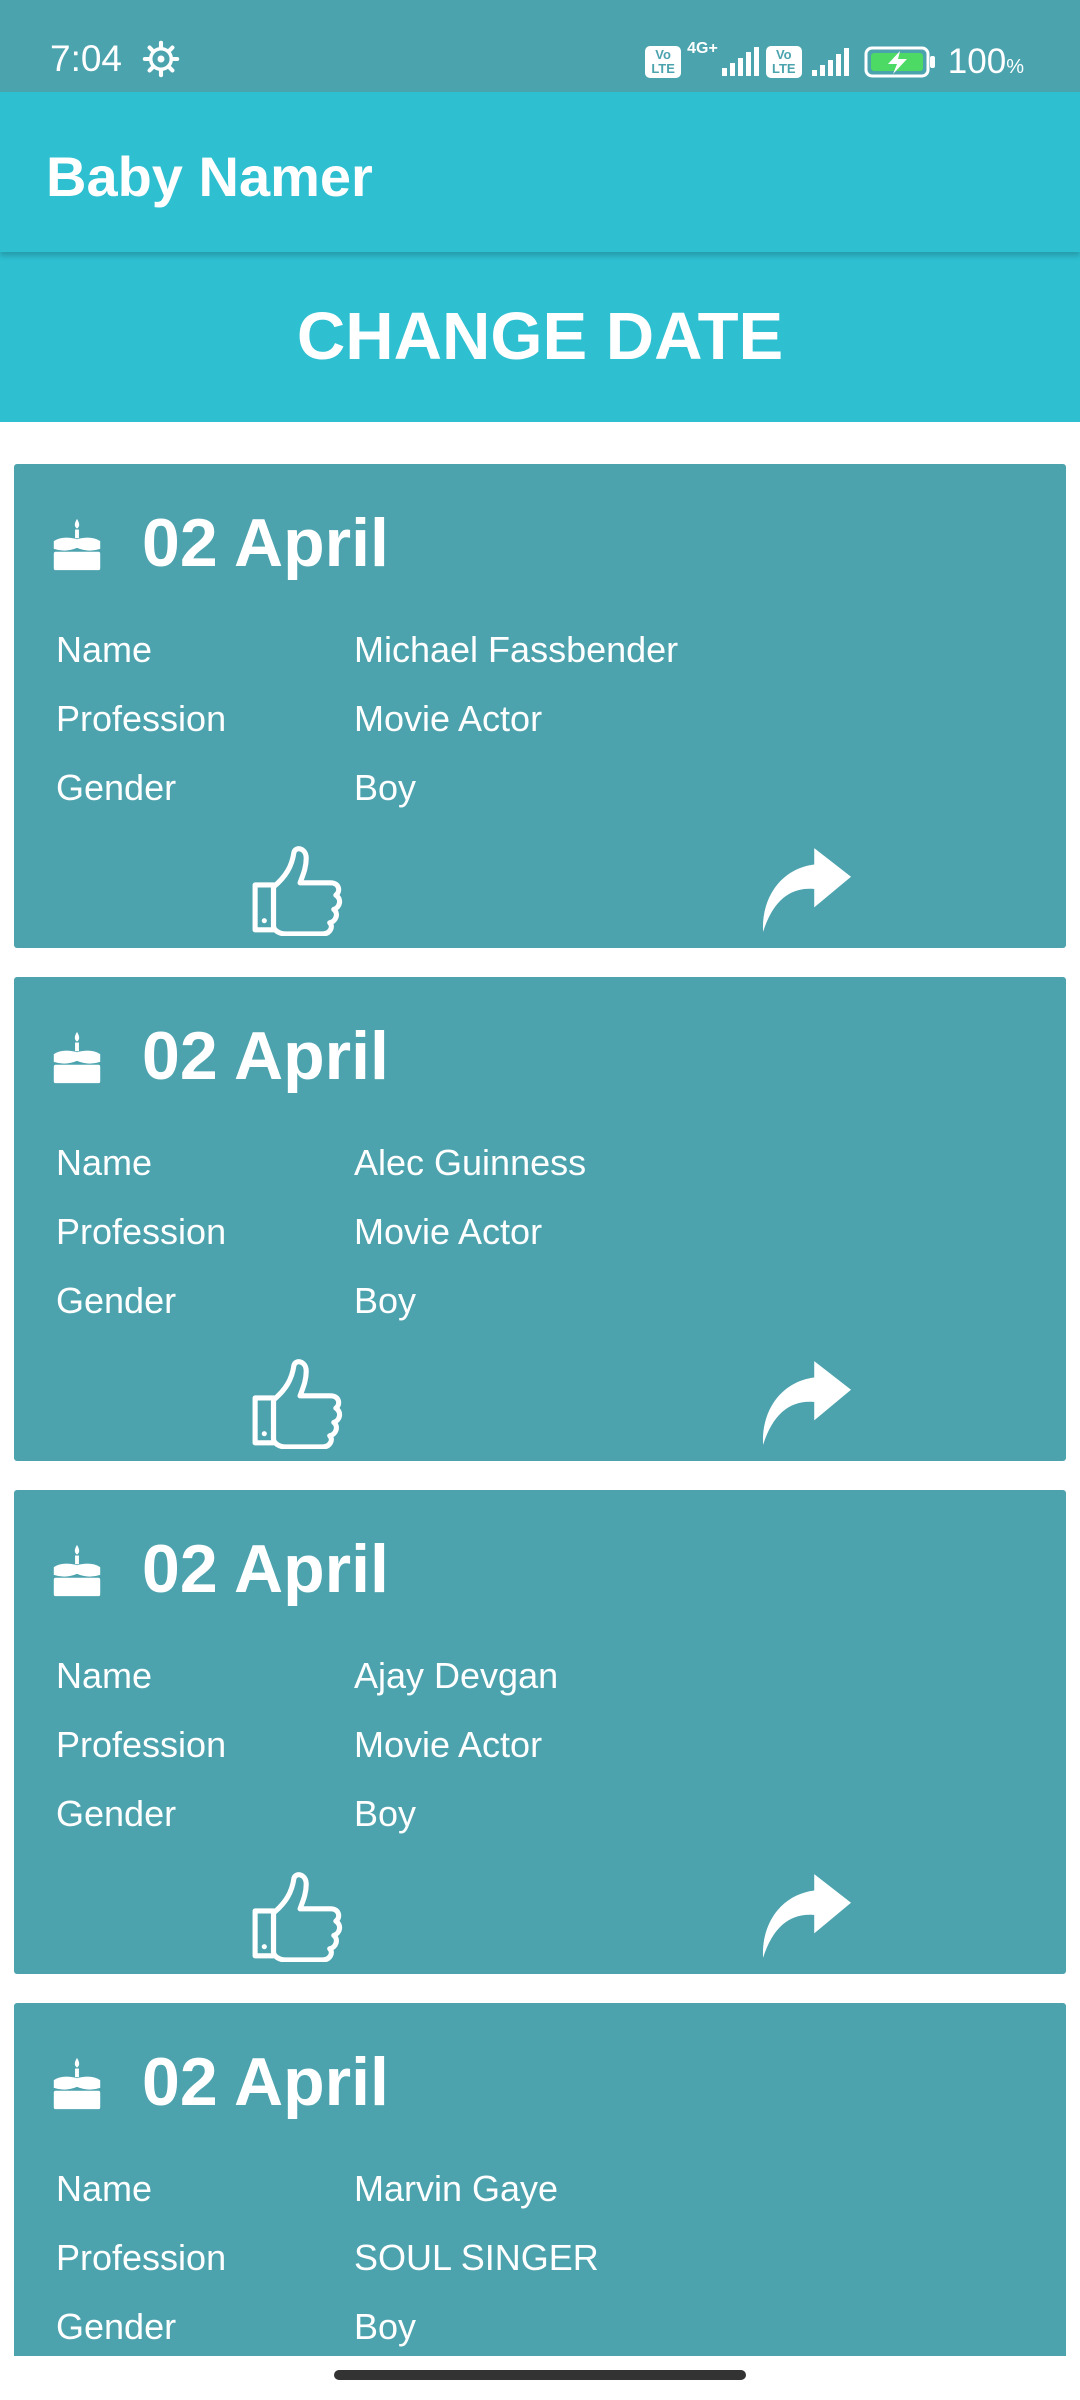 This screenshot has width=1080, height=2400. I want to click on name-value: Ajay Devgan, so click(456, 1675).